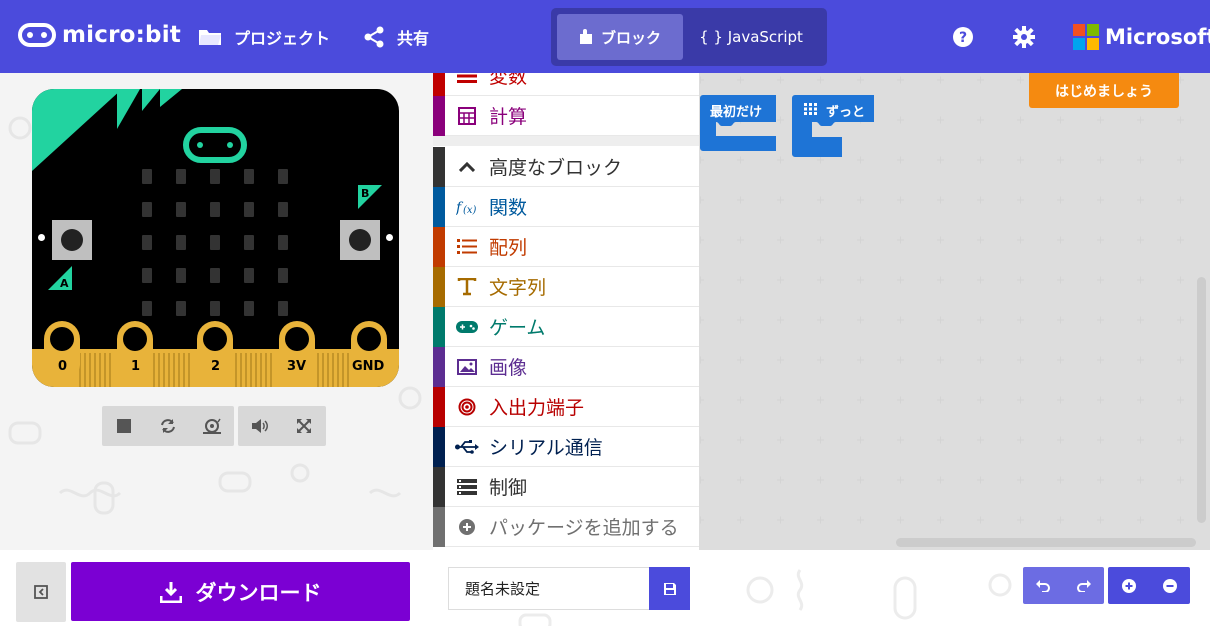 This screenshot has height=626, width=1210. What do you see at coordinates (566, 406) in the screenshot?
I see `toolbox-category-pins: 入出力端子` at bounding box center [566, 406].